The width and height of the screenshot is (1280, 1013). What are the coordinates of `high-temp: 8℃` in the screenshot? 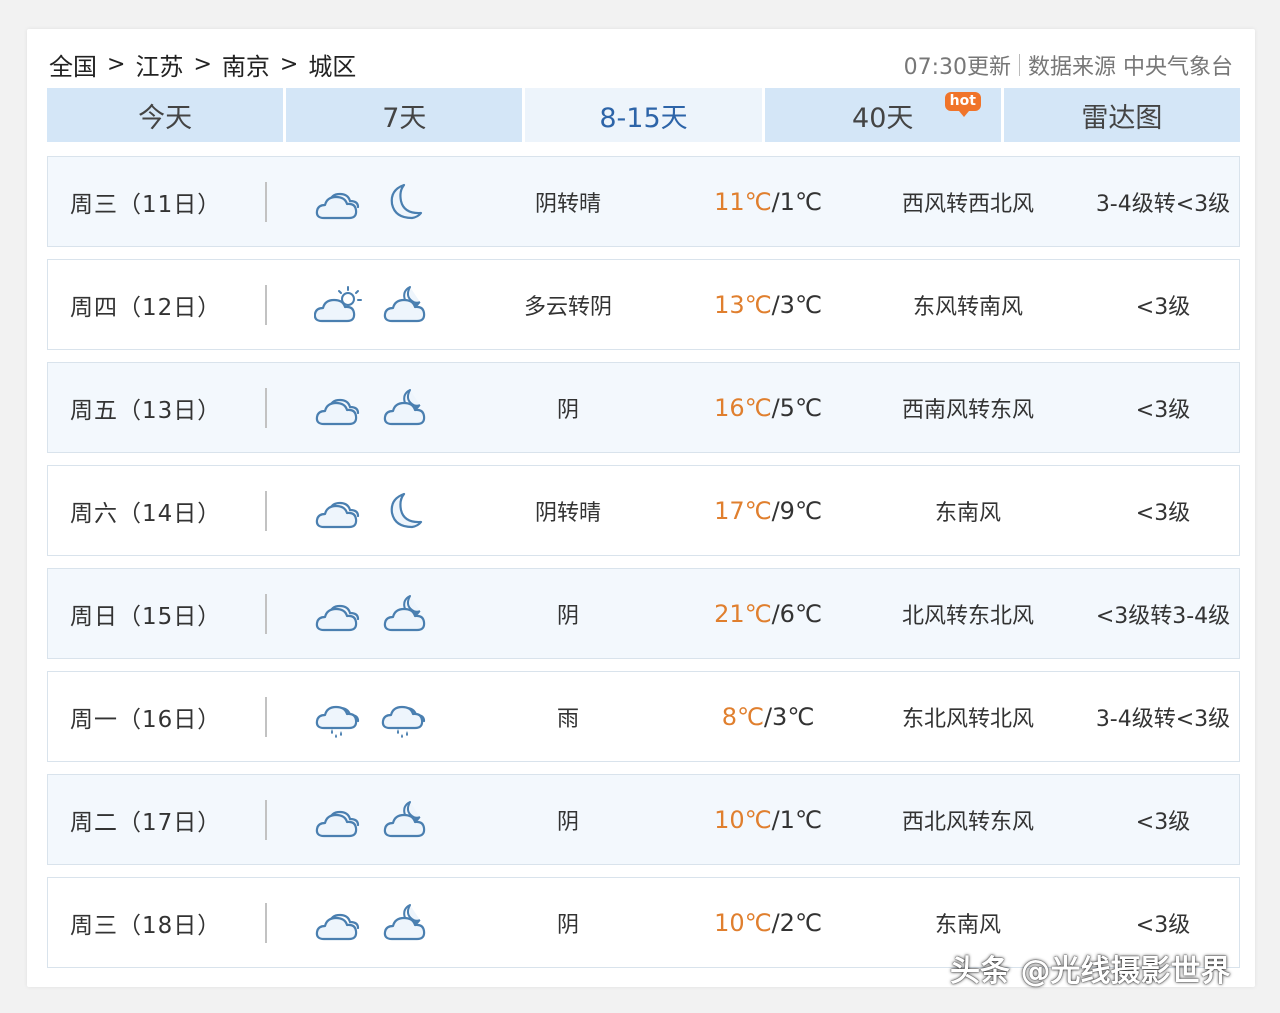 It's located at (742, 716).